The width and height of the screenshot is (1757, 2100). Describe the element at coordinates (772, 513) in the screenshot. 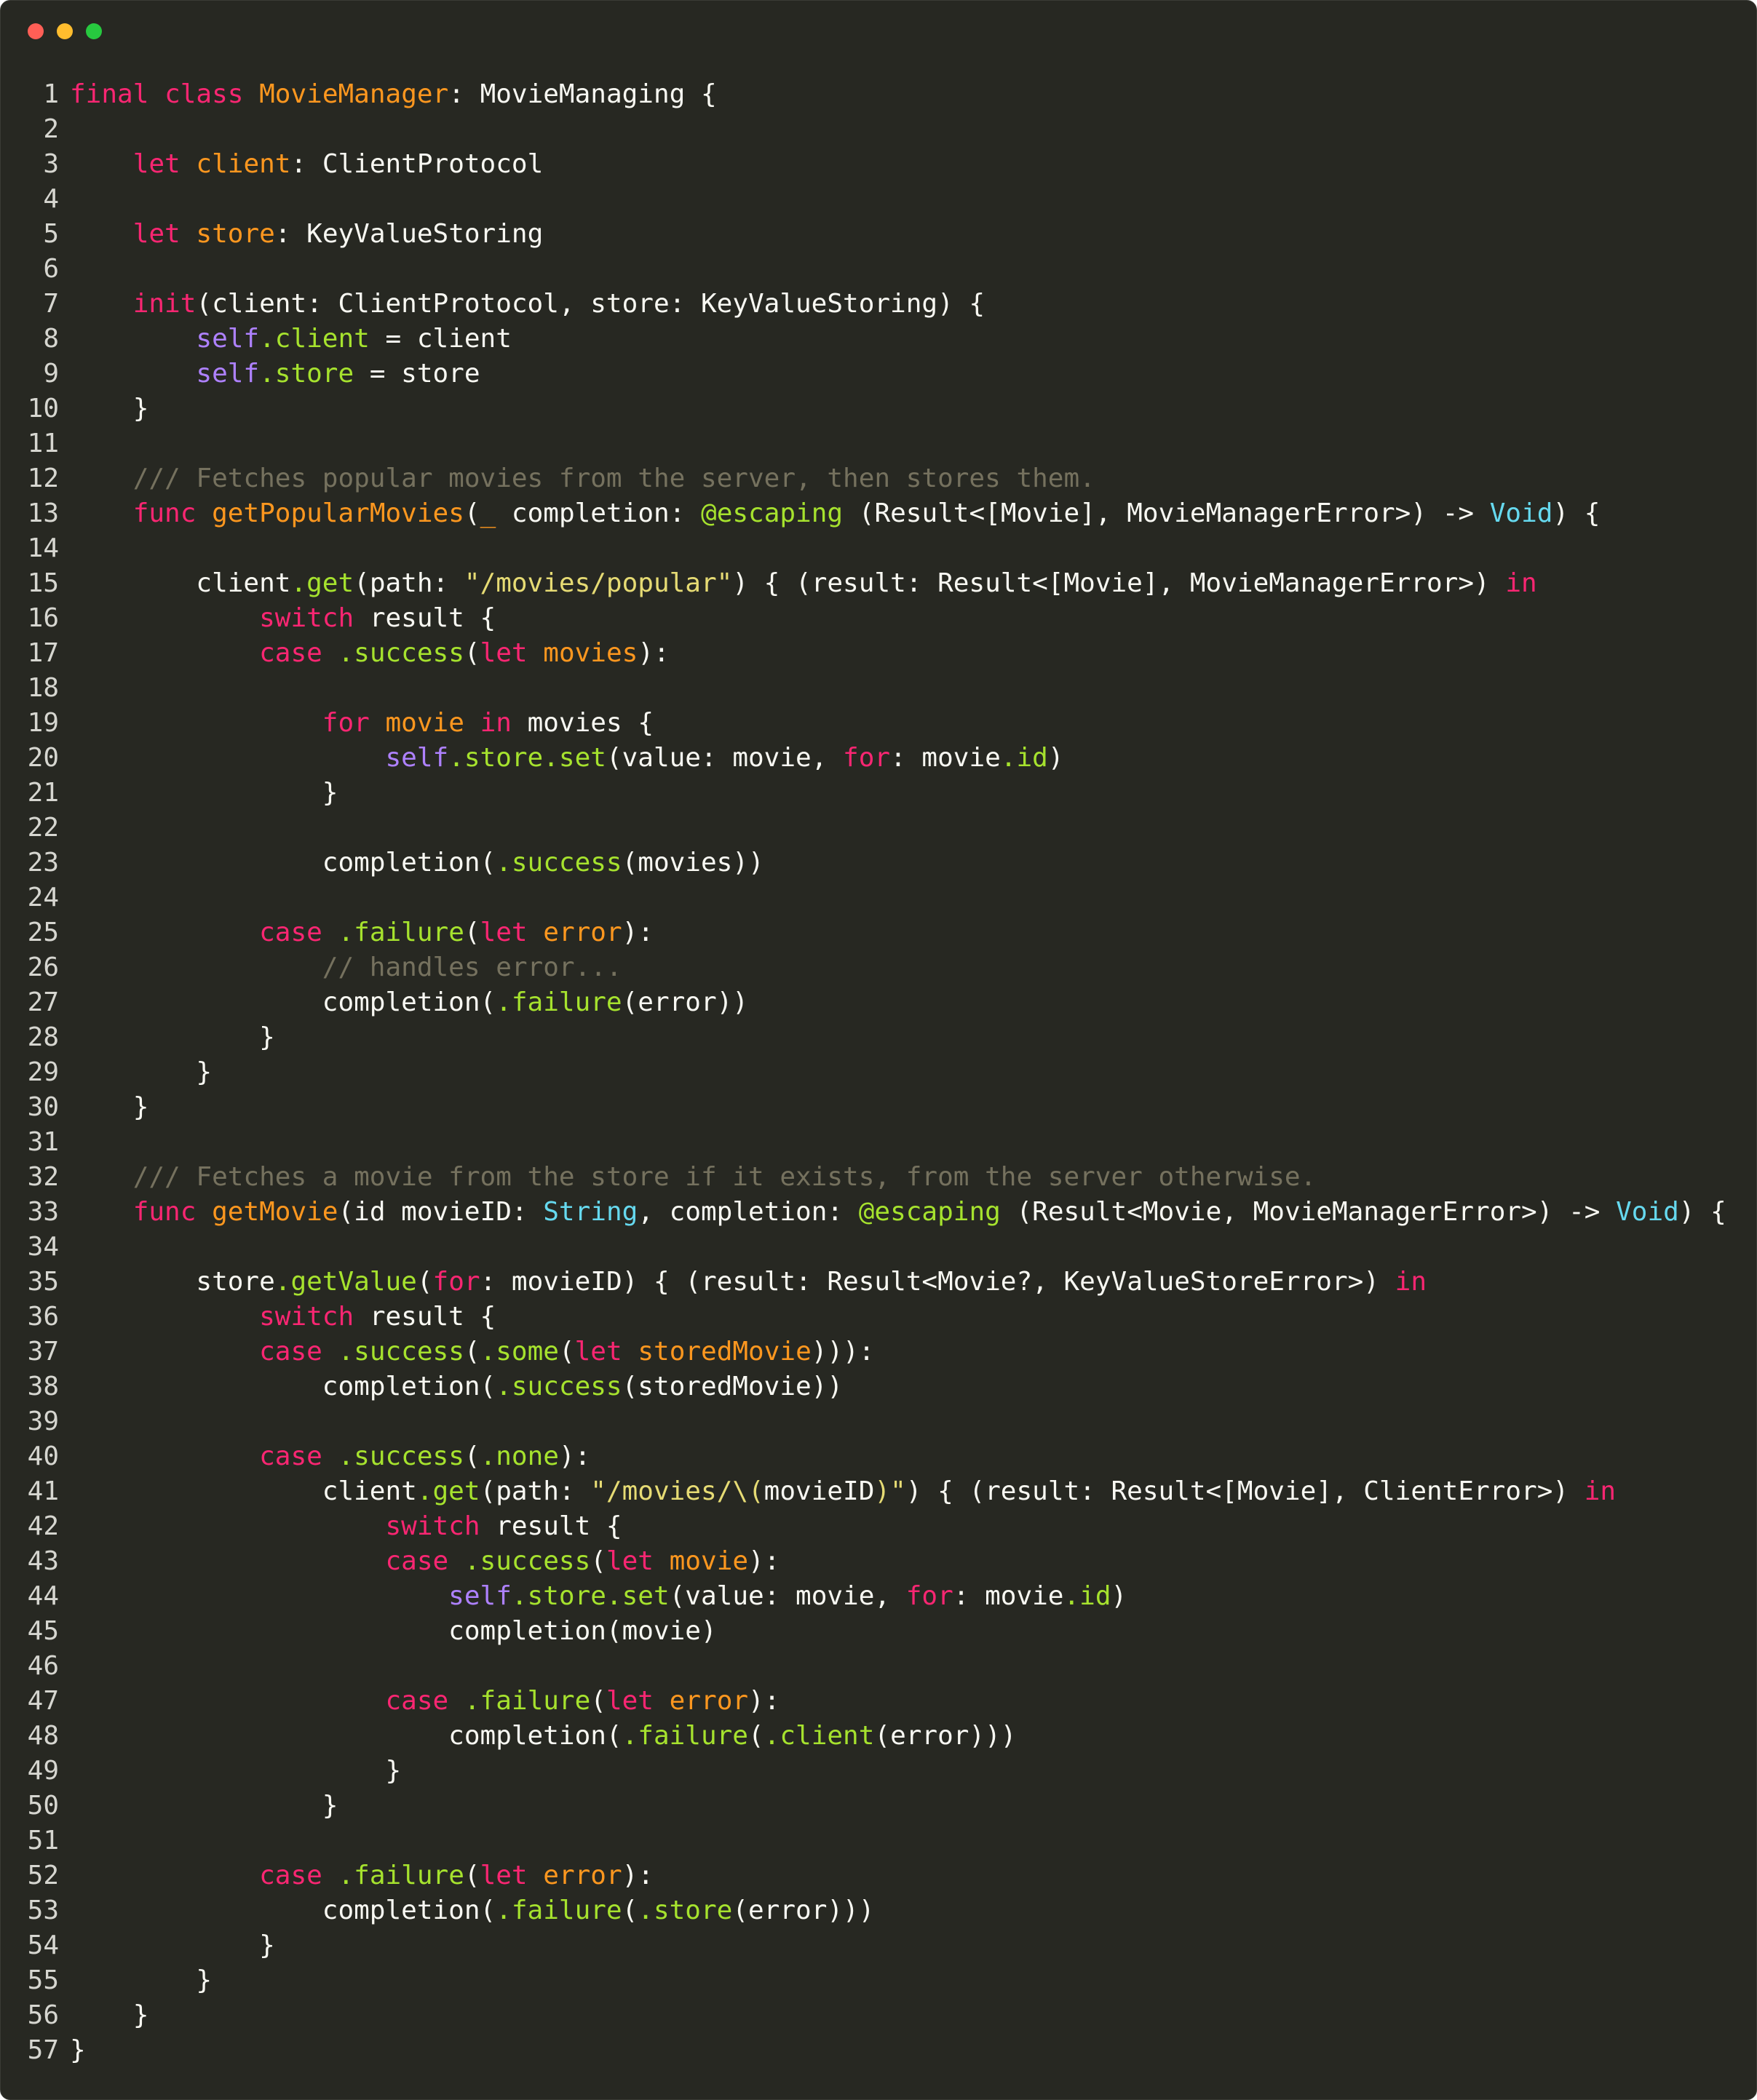

I see `token-member: @escaping` at that location.